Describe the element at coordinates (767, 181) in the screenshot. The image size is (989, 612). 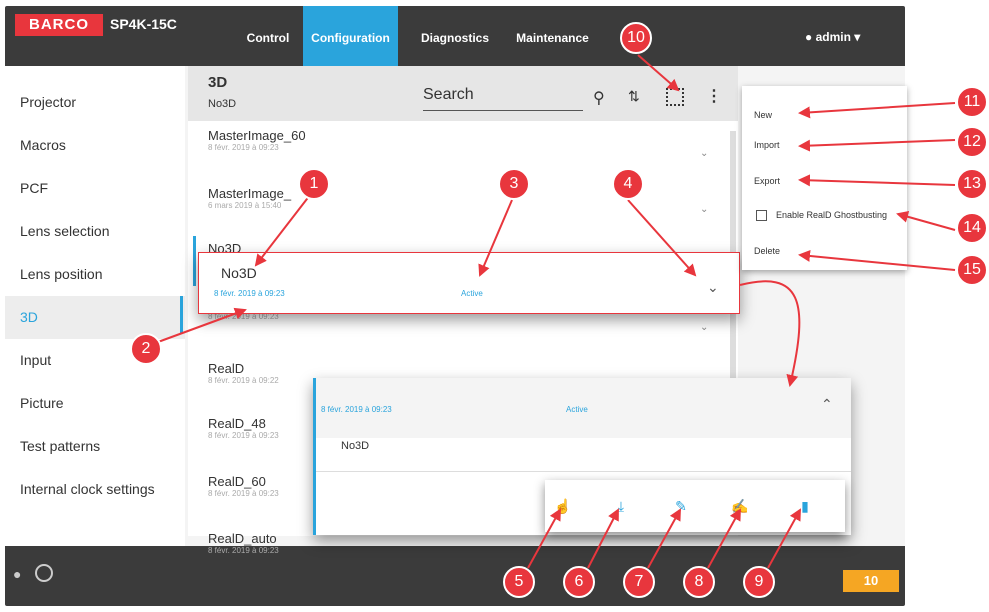
I see `menu-item-export: Export` at that location.